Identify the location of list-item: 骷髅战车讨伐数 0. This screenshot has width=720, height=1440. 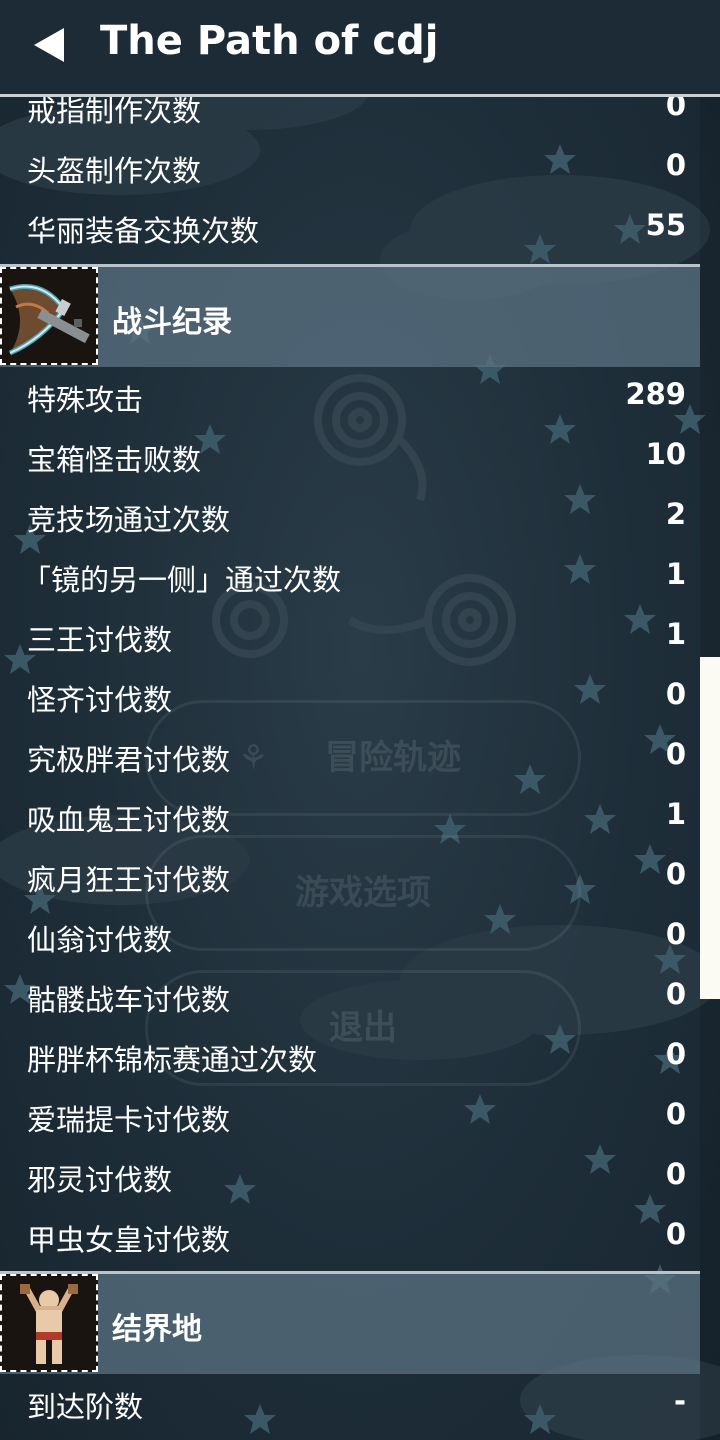
(350, 997).